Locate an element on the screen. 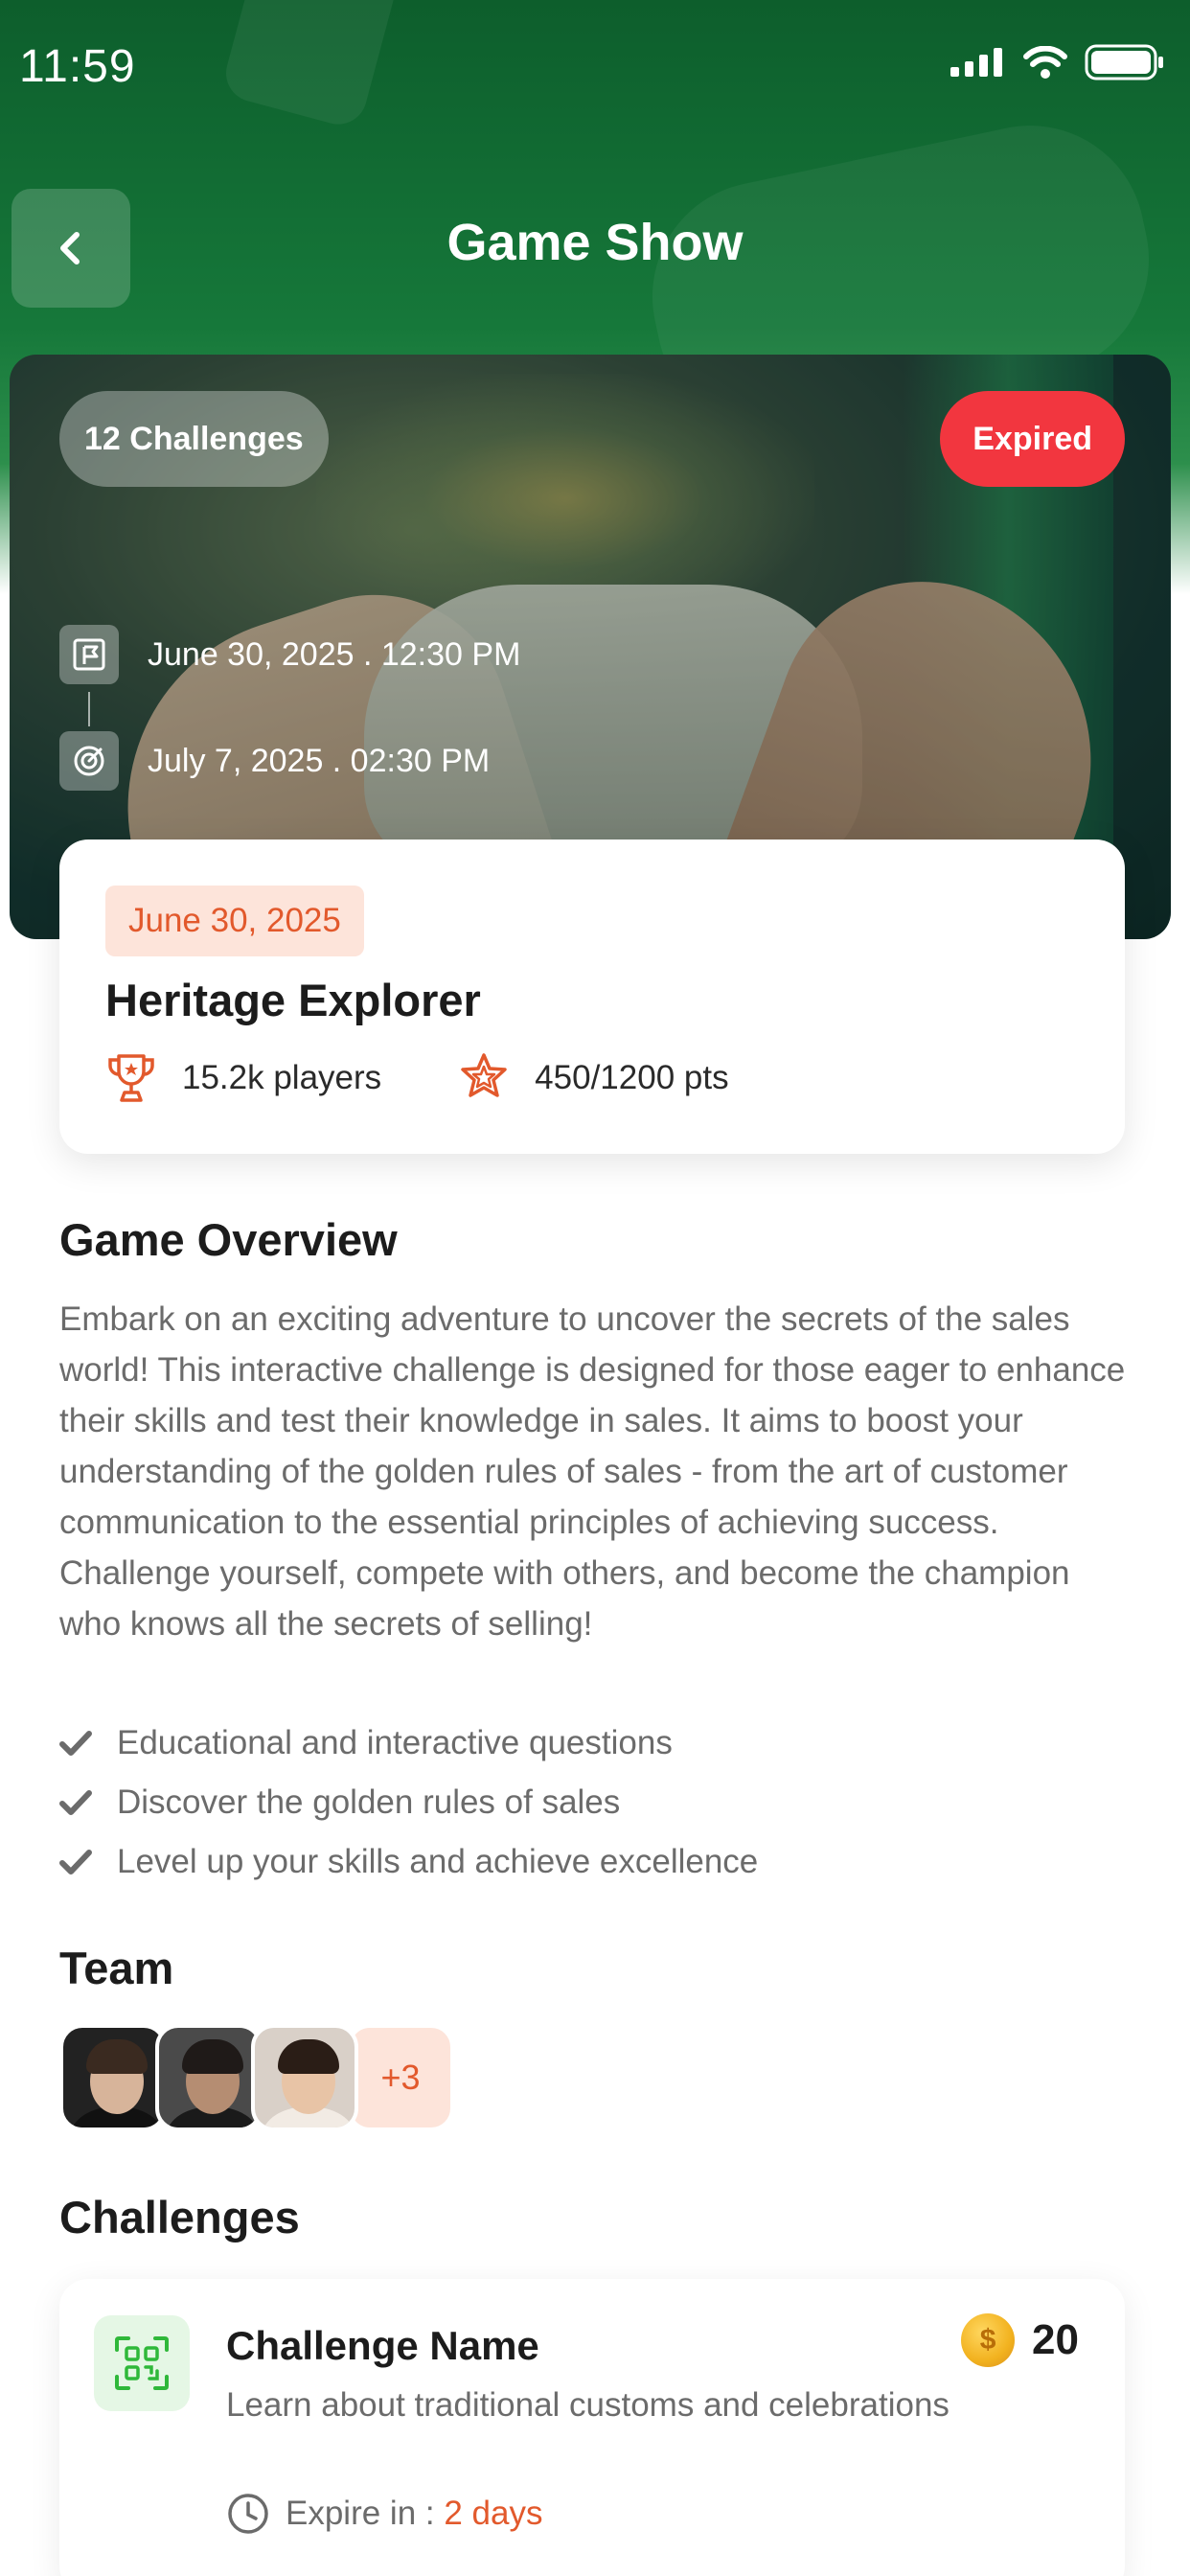 The height and width of the screenshot is (2576, 1190). expire-label: Expire in : is located at coordinates (366, 2513).